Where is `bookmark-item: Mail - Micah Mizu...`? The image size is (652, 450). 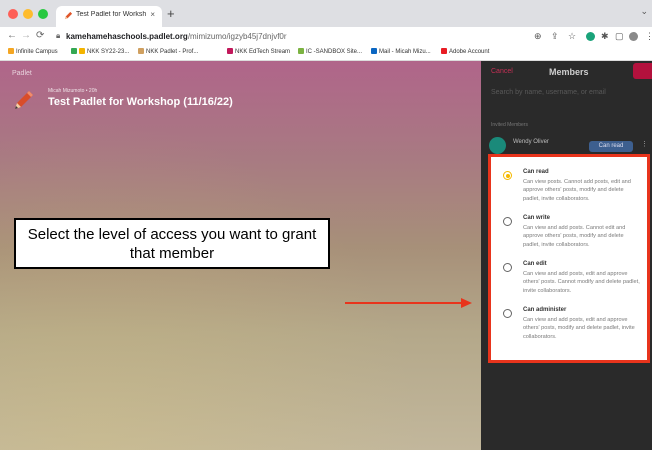
bookmark-item: Mail - Micah Mizu... is located at coordinates (401, 51).